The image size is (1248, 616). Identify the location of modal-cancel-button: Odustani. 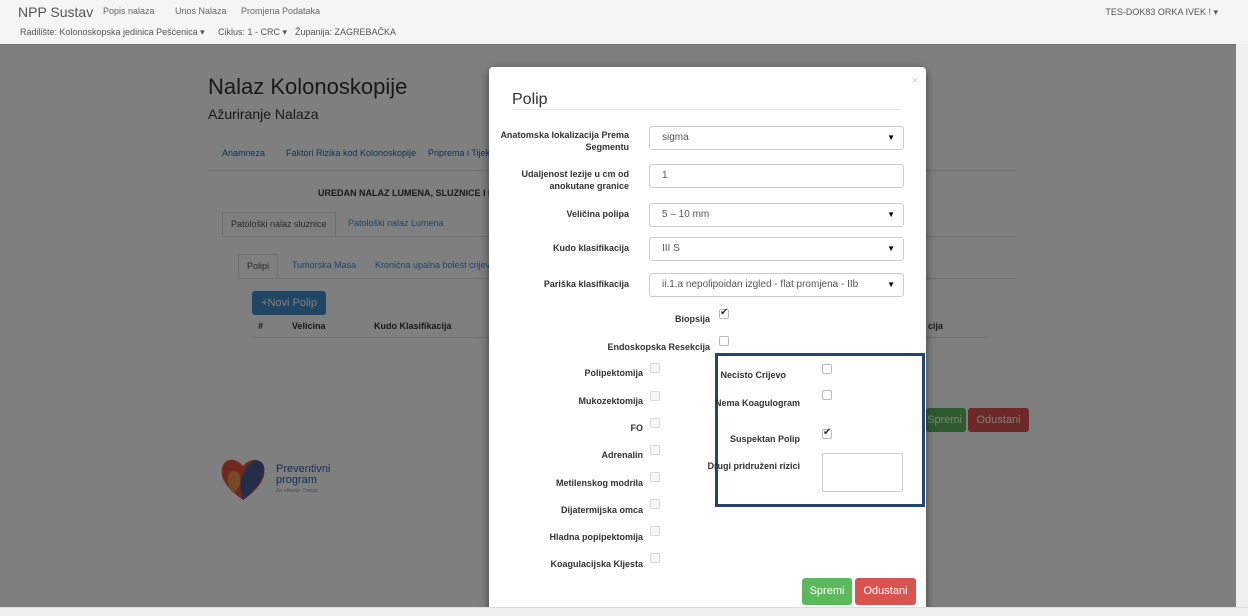
(885, 591).